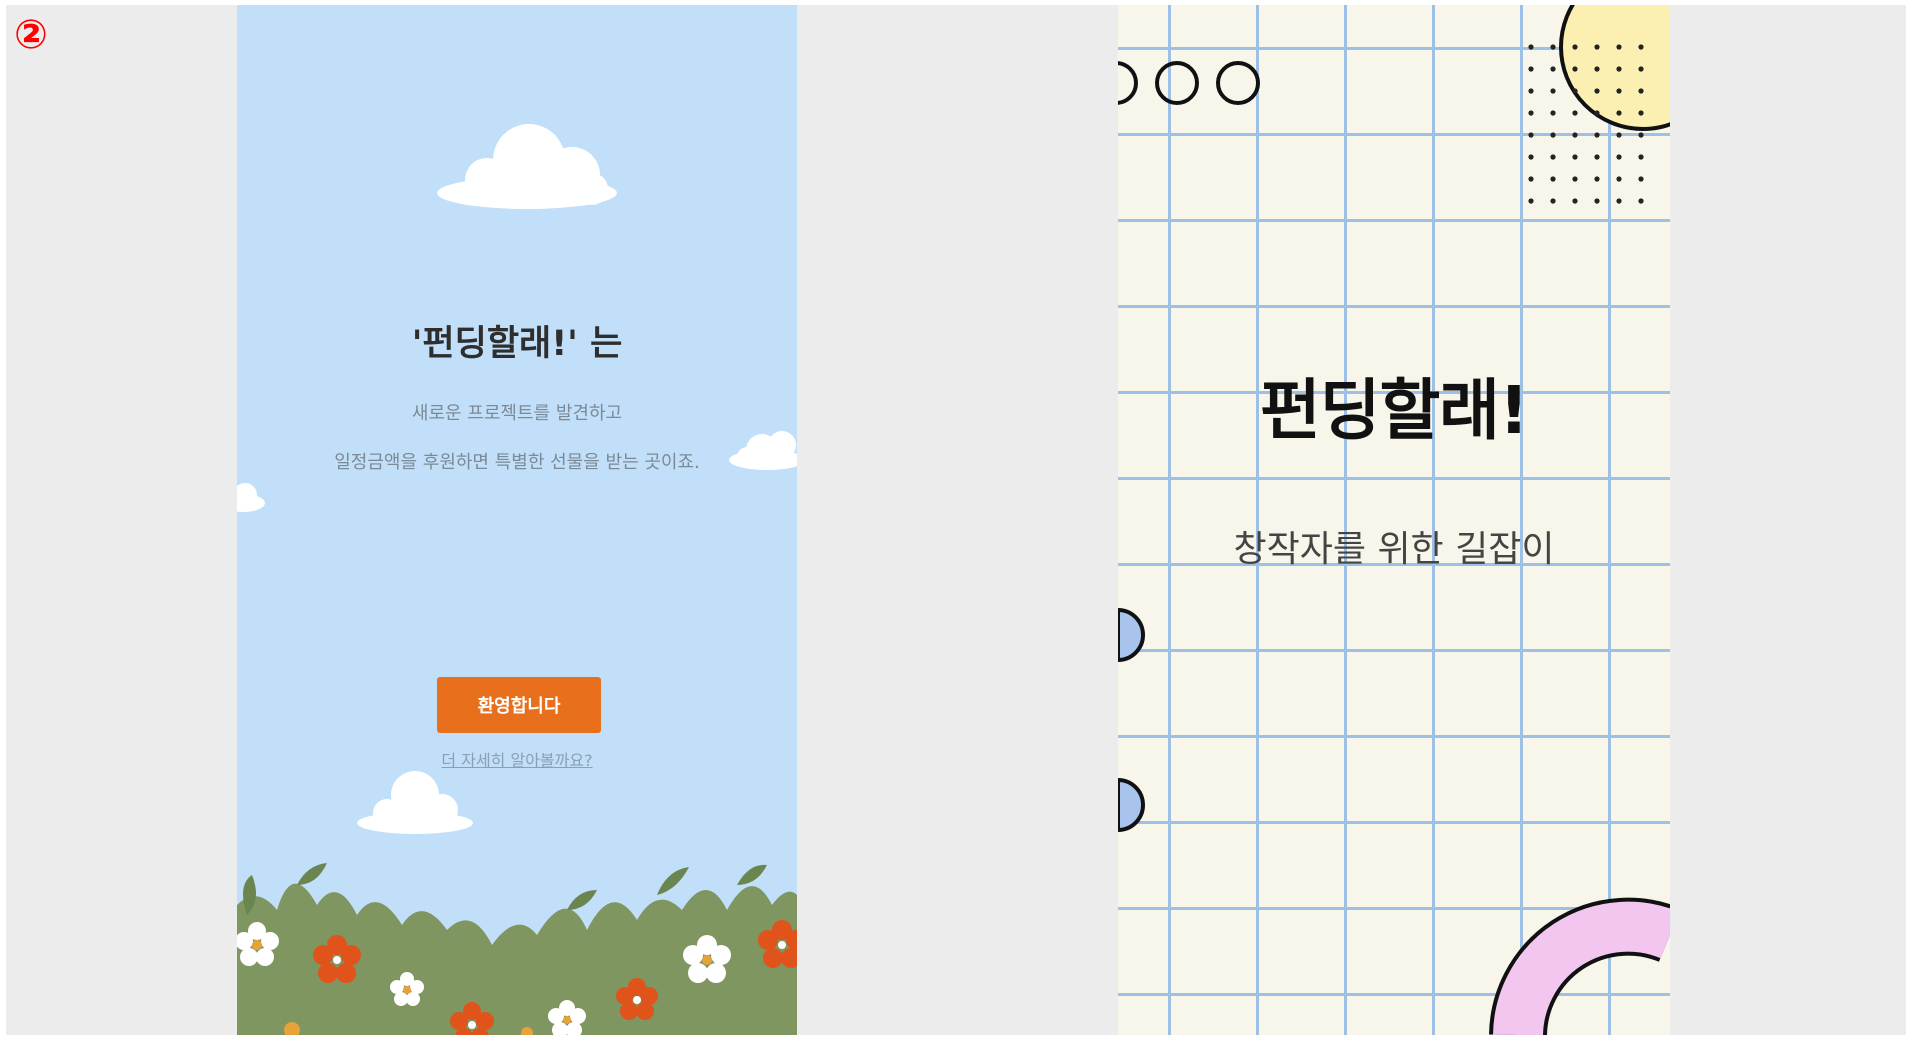  What do you see at coordinates (517, 413) in the screenshot?
I see `intro-description-line-1: 새로운 프로젝트를 발견하고` at bounding box center [517, 413].